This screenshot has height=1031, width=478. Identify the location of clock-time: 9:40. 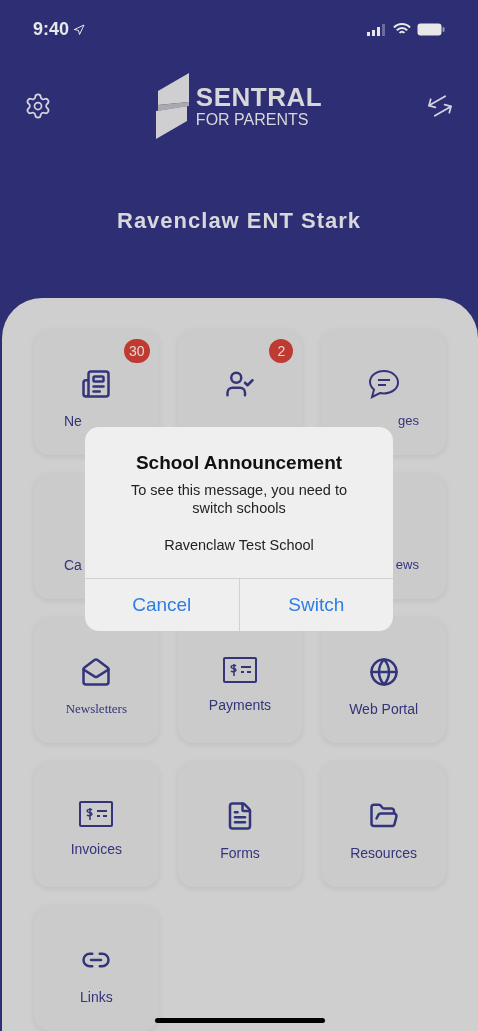
(51, 30).